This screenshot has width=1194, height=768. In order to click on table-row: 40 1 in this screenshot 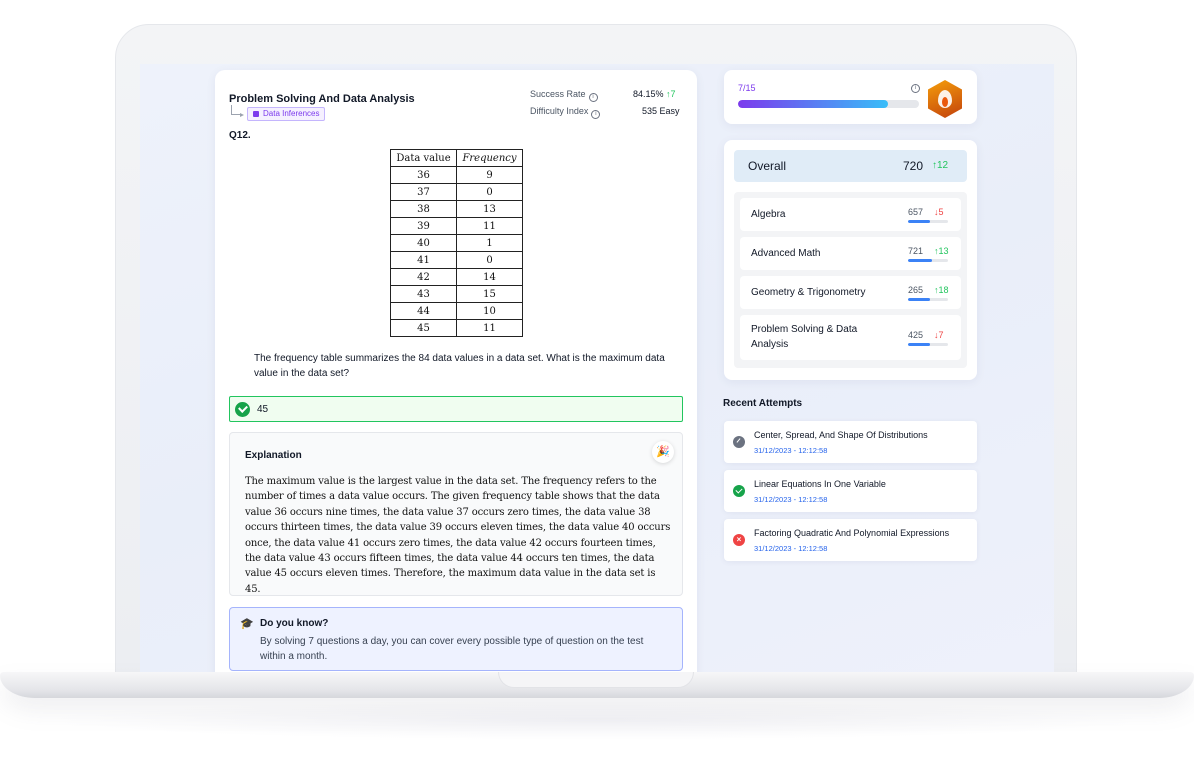, I will do `click(456, 243)`.